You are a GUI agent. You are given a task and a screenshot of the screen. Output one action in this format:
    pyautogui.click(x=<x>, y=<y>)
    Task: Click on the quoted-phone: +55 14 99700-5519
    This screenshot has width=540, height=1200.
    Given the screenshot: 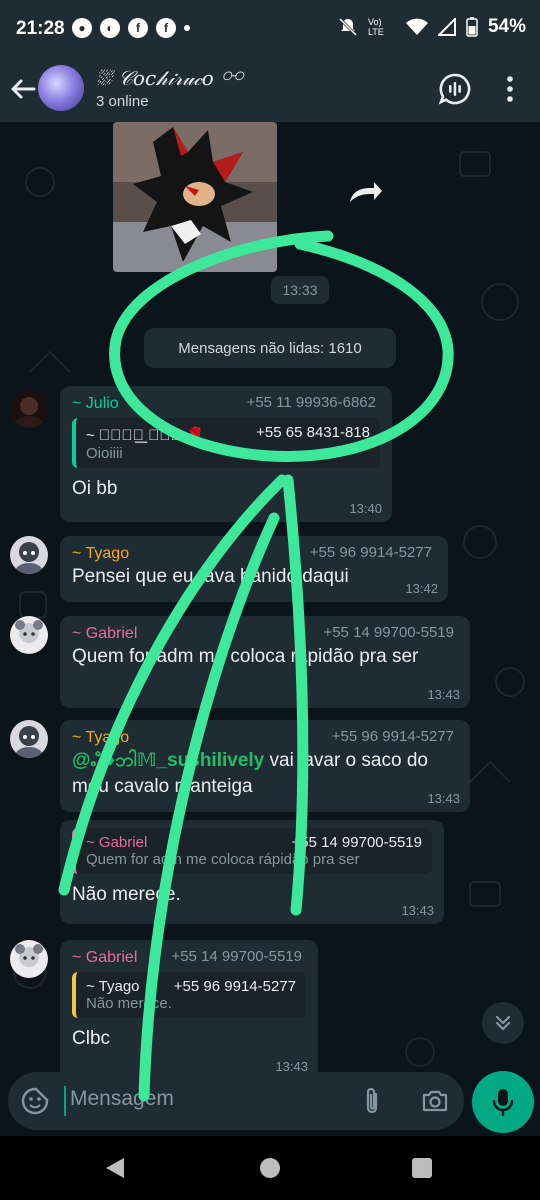 What is the action you would take?
    pyautogui.click(x=356, y=842)
    